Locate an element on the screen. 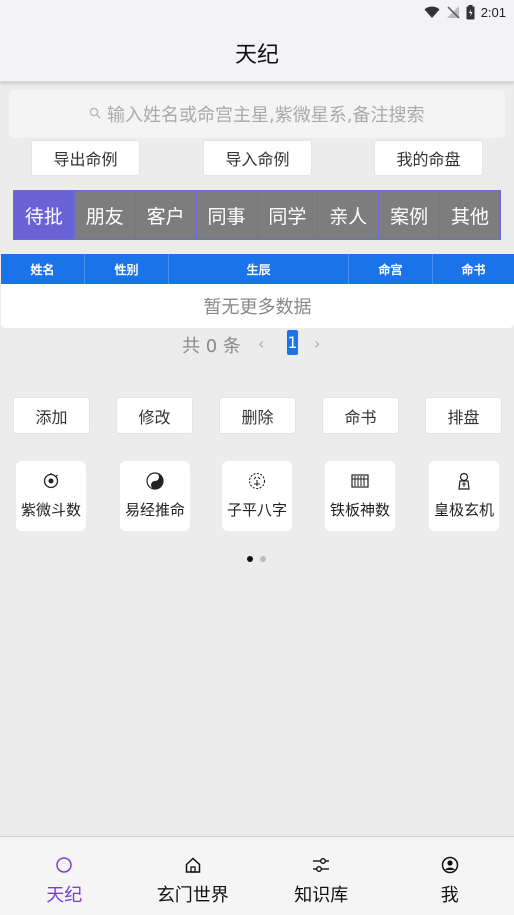  no-signal-icon is located at coordinates (453, 12).